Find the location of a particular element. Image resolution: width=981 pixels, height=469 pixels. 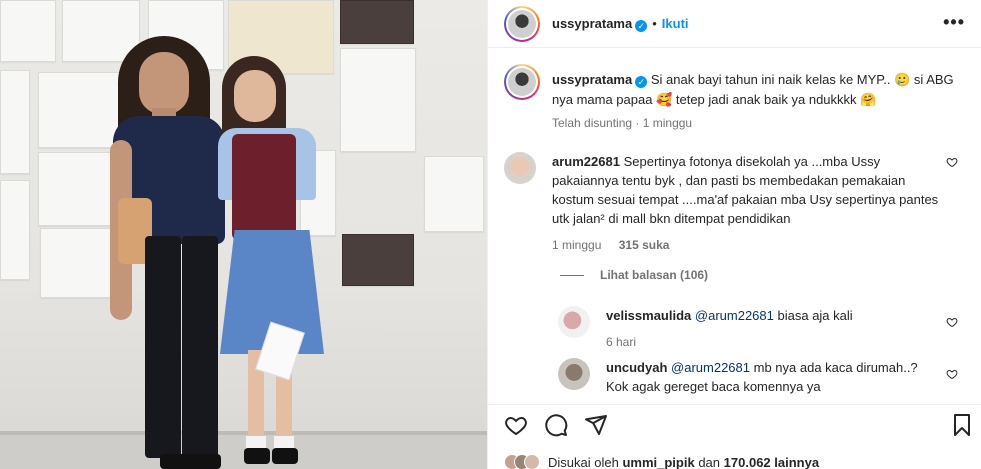

author-avatar is located at coordinates (522, 24).